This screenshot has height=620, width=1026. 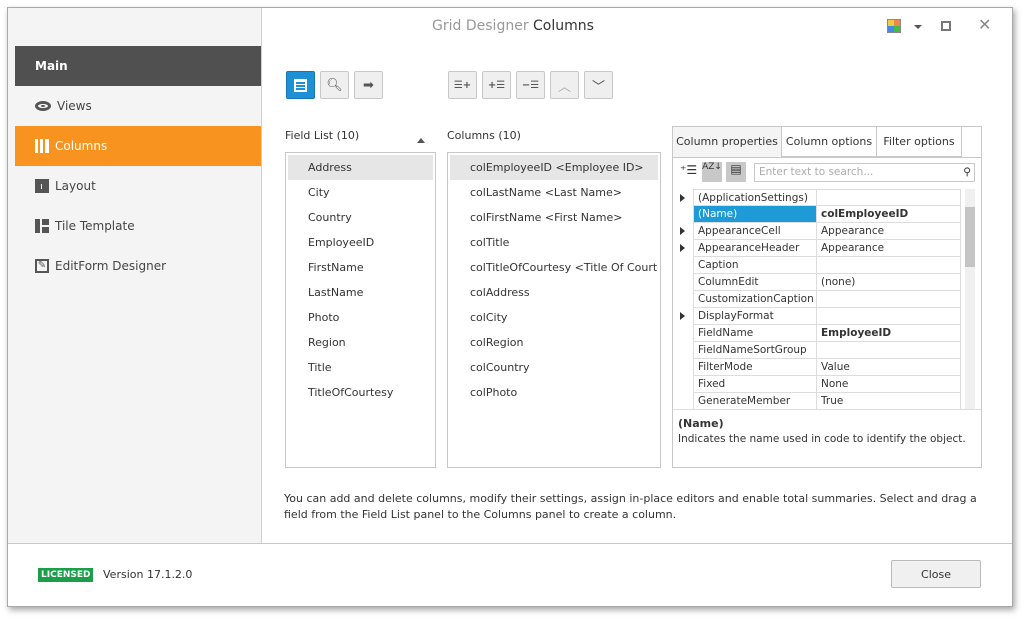 I want to click on list-item: TitleOfCourtesy, so click(x=360, y=392).